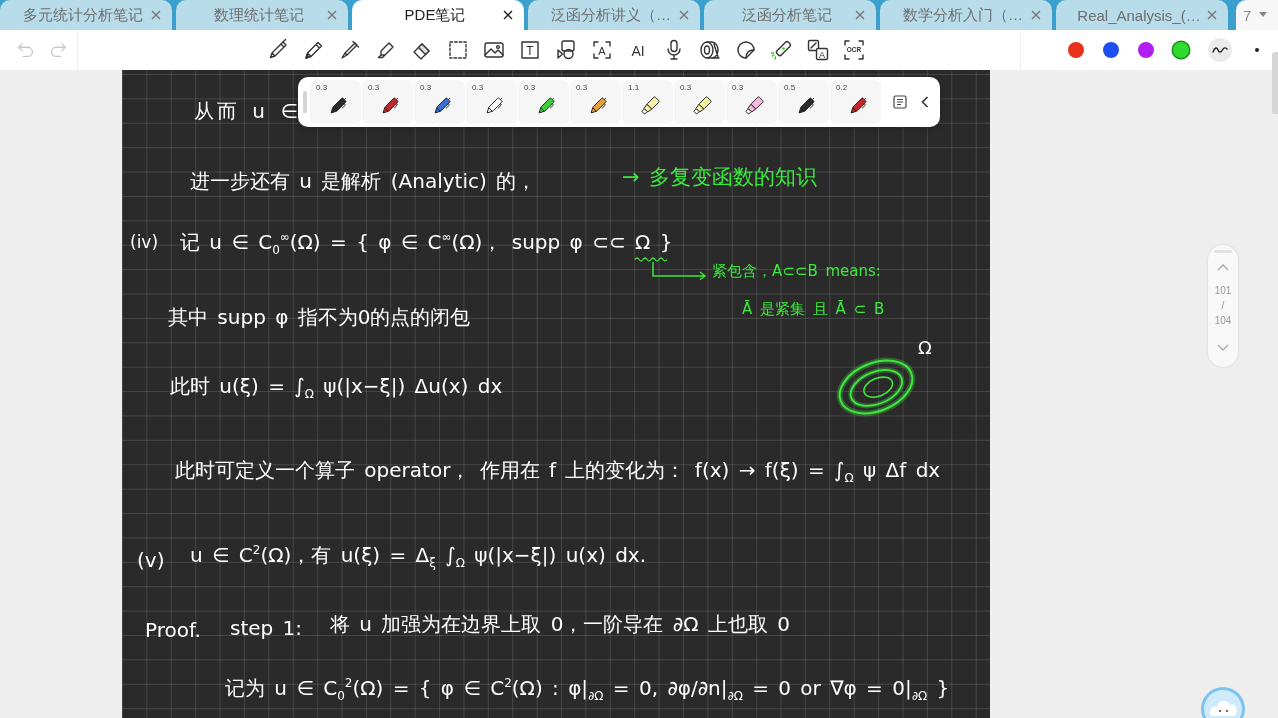 The width and height of the screenshot is (1278, 718). Describe the element at coordinates (173, 630) in the screenshot. I see `handwritten-text: Proof.` at that location.